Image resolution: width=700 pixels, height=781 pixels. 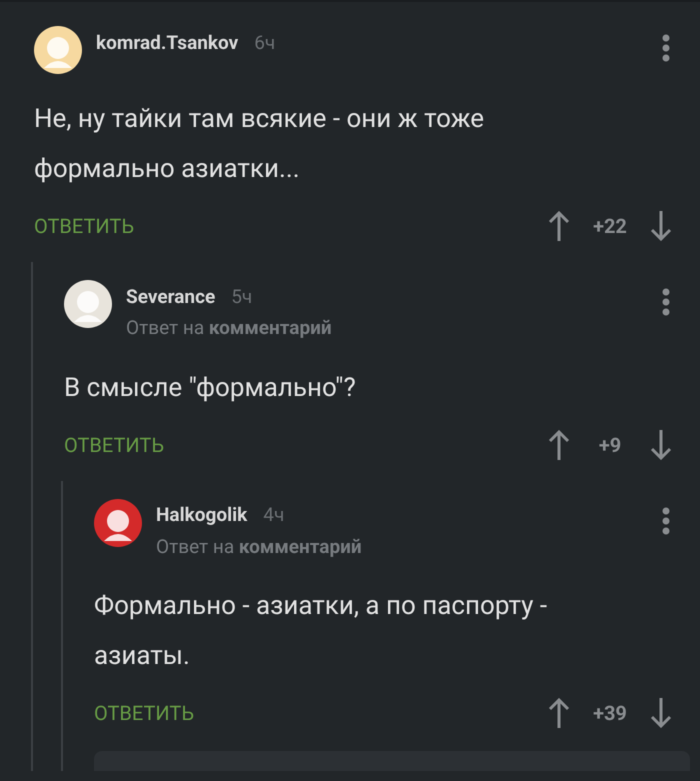 I want to click on rating-count: +39, so click(x=610, y=713).